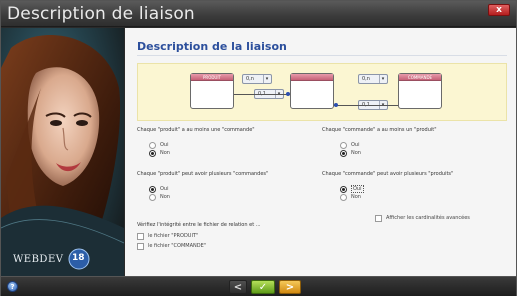 This screenshot has height=296, width=517. I want to click on integrity-produit-label: le fichier "PRODUIT", so click(173, 236).